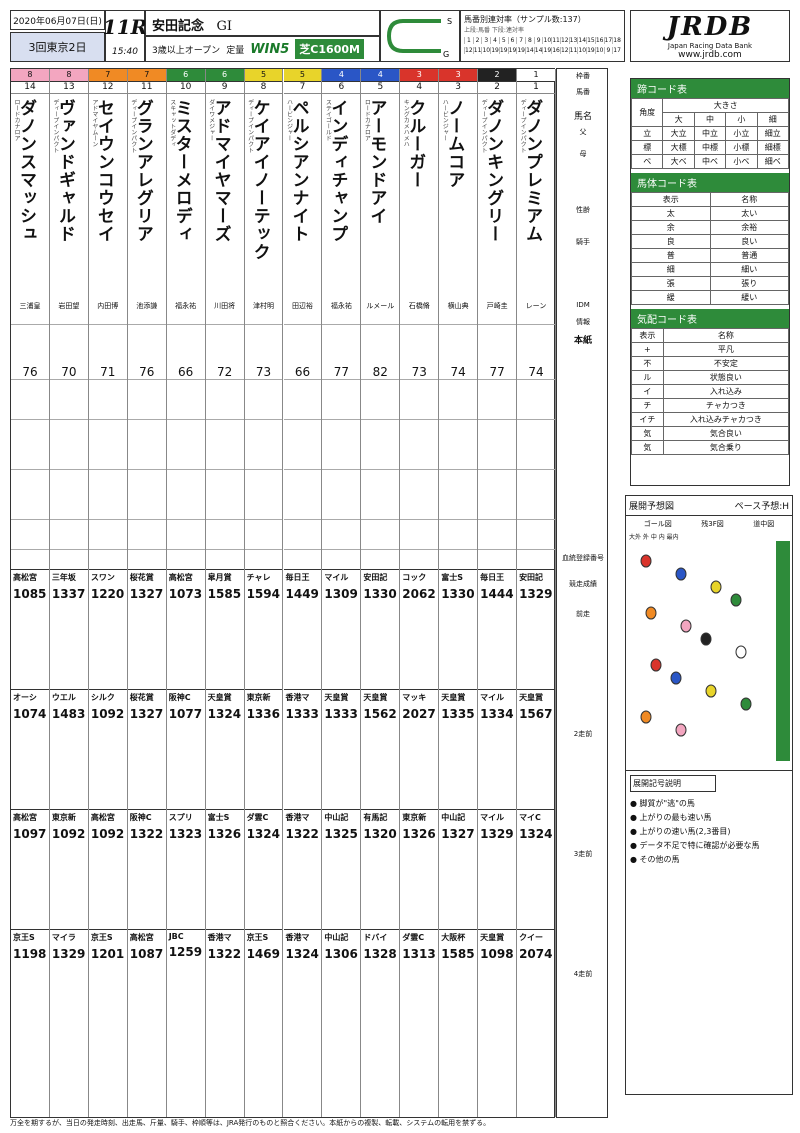 The image size is (800, 1133). What do you see at coordinates (583, 854) in the screenshot?
I see `legend-row-6: 3走前` at bounding box center [583, 854].